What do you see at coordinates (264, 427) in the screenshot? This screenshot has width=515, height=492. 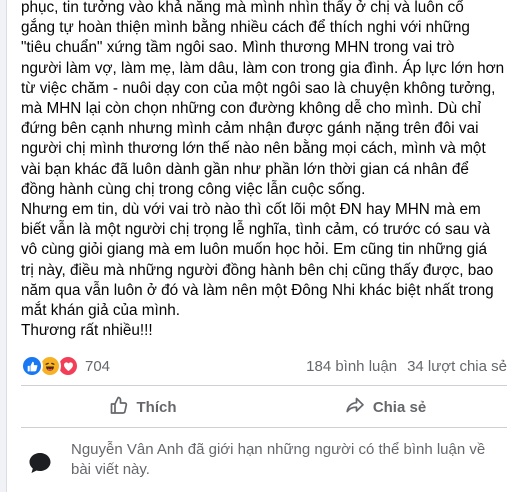 I see `actions-divider` at bounding box center [264, 427].